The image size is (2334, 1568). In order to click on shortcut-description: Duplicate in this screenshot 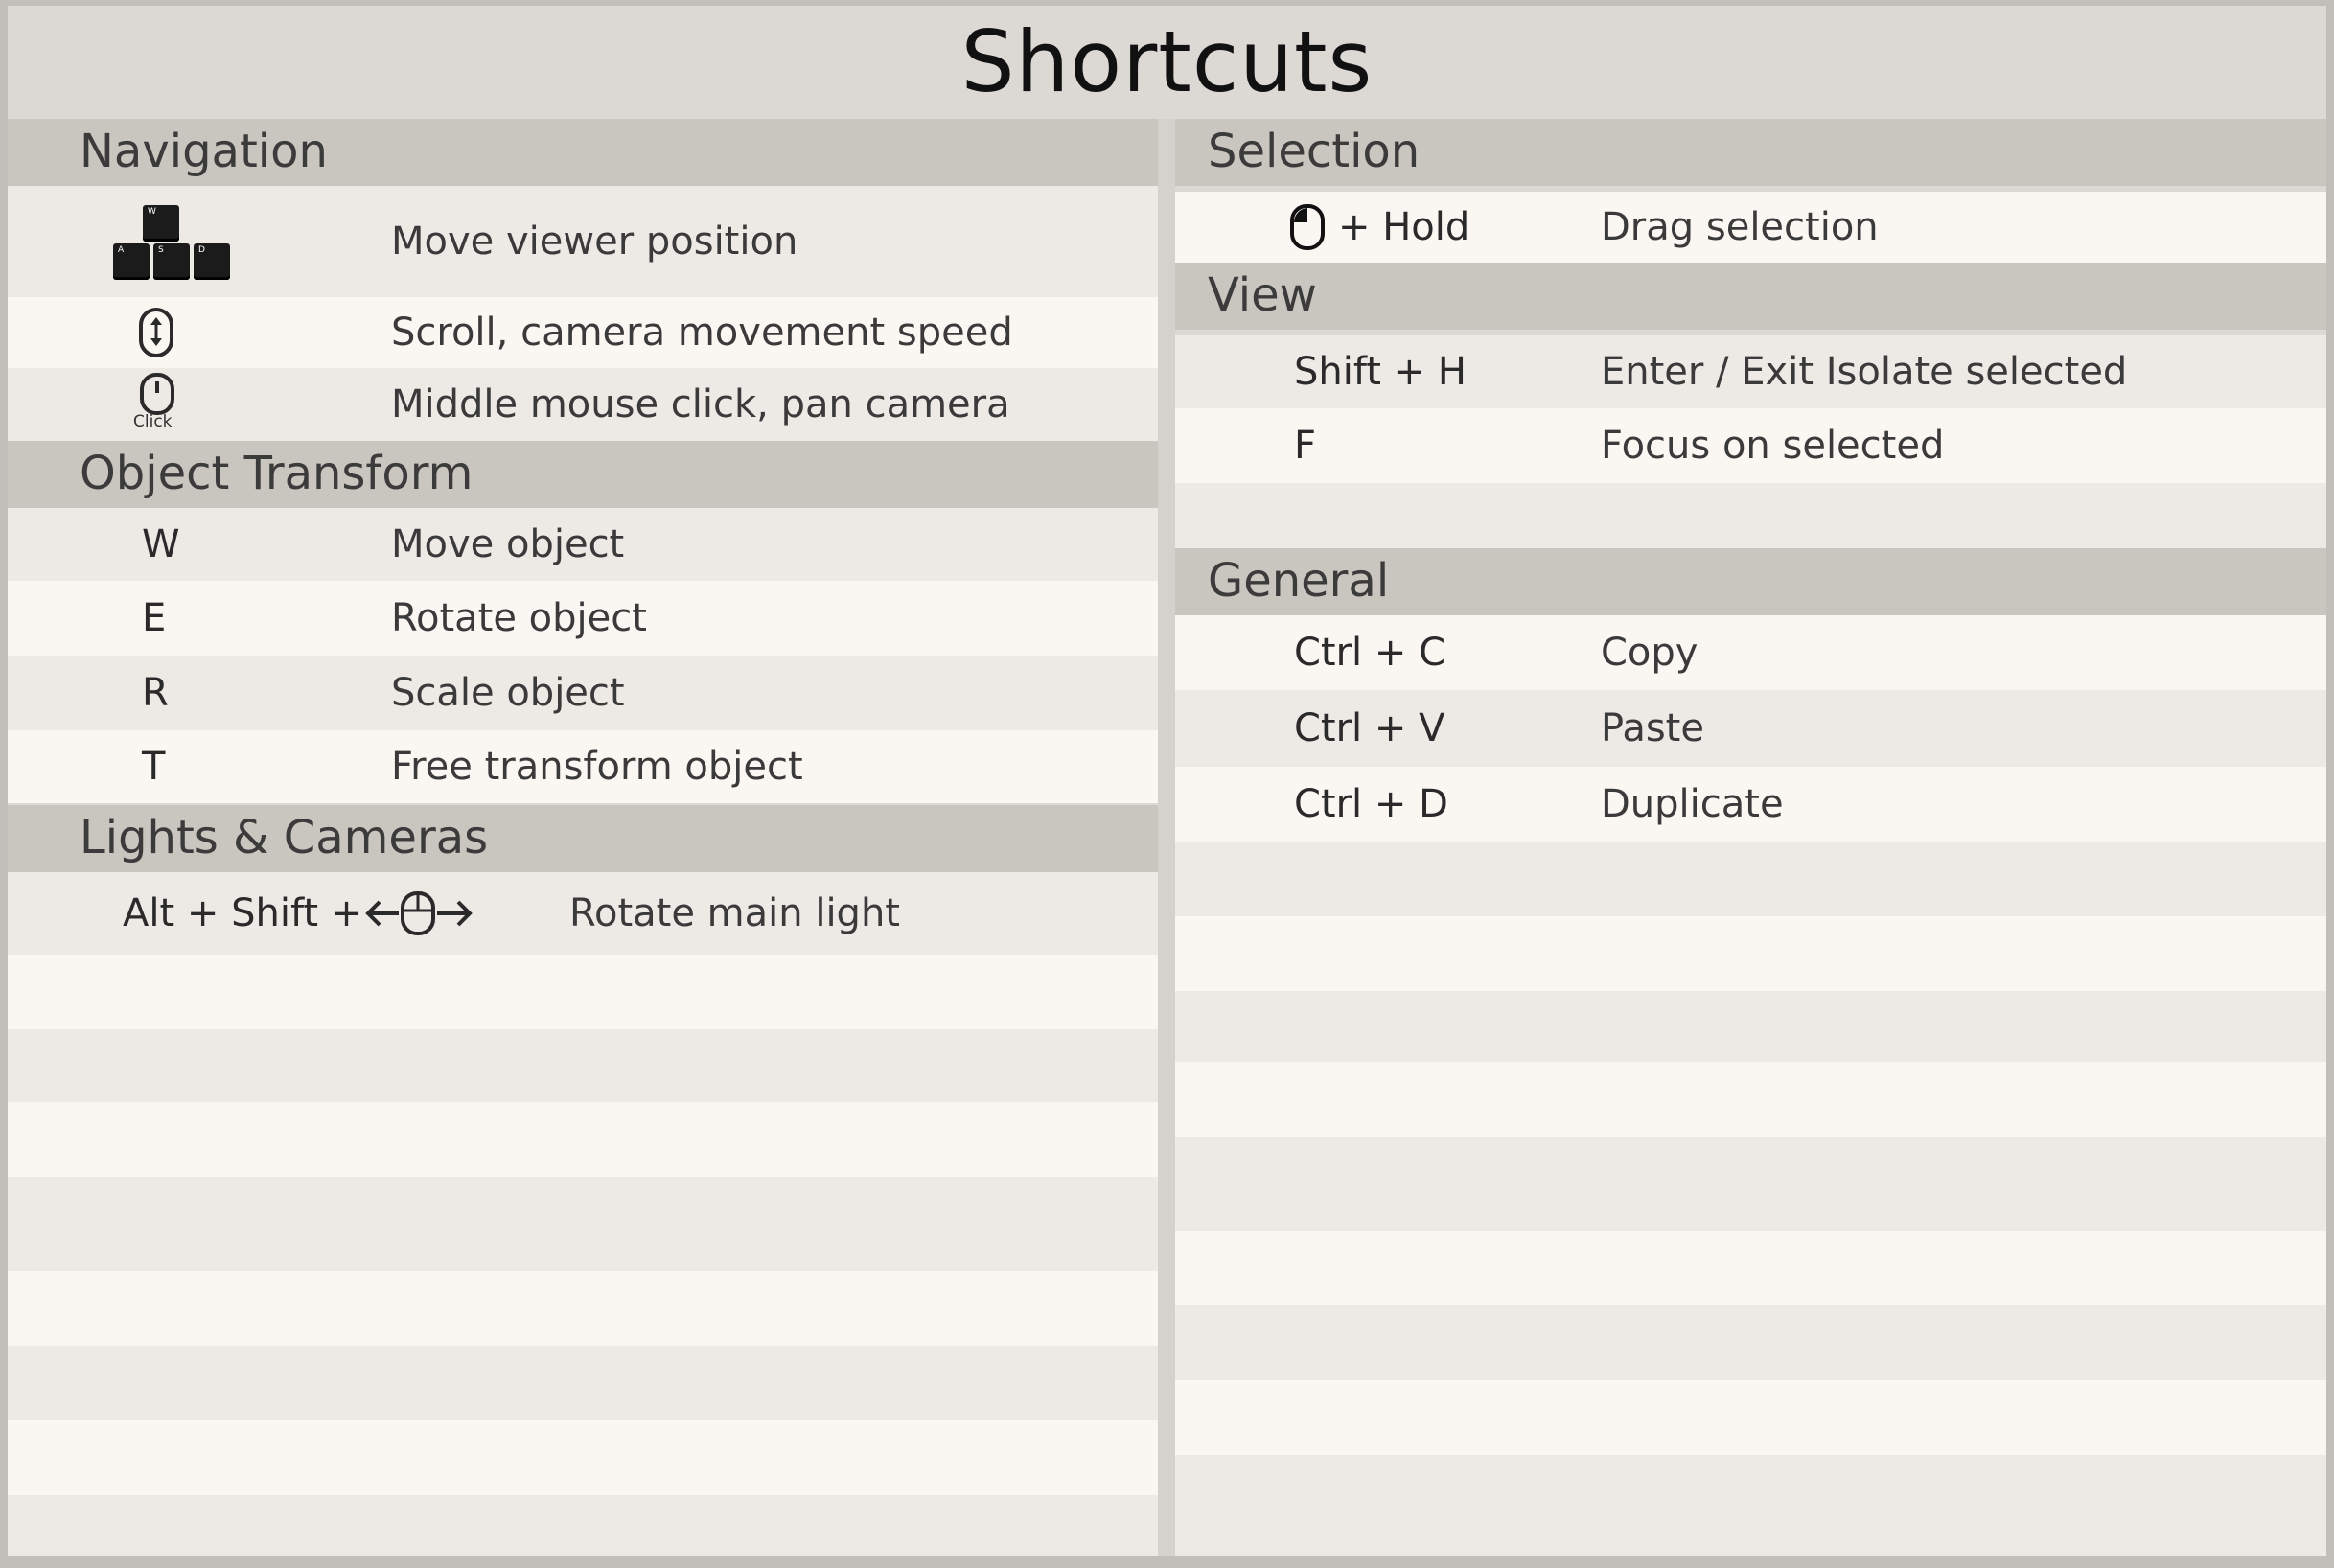, I will do `click(1692, 804)`.